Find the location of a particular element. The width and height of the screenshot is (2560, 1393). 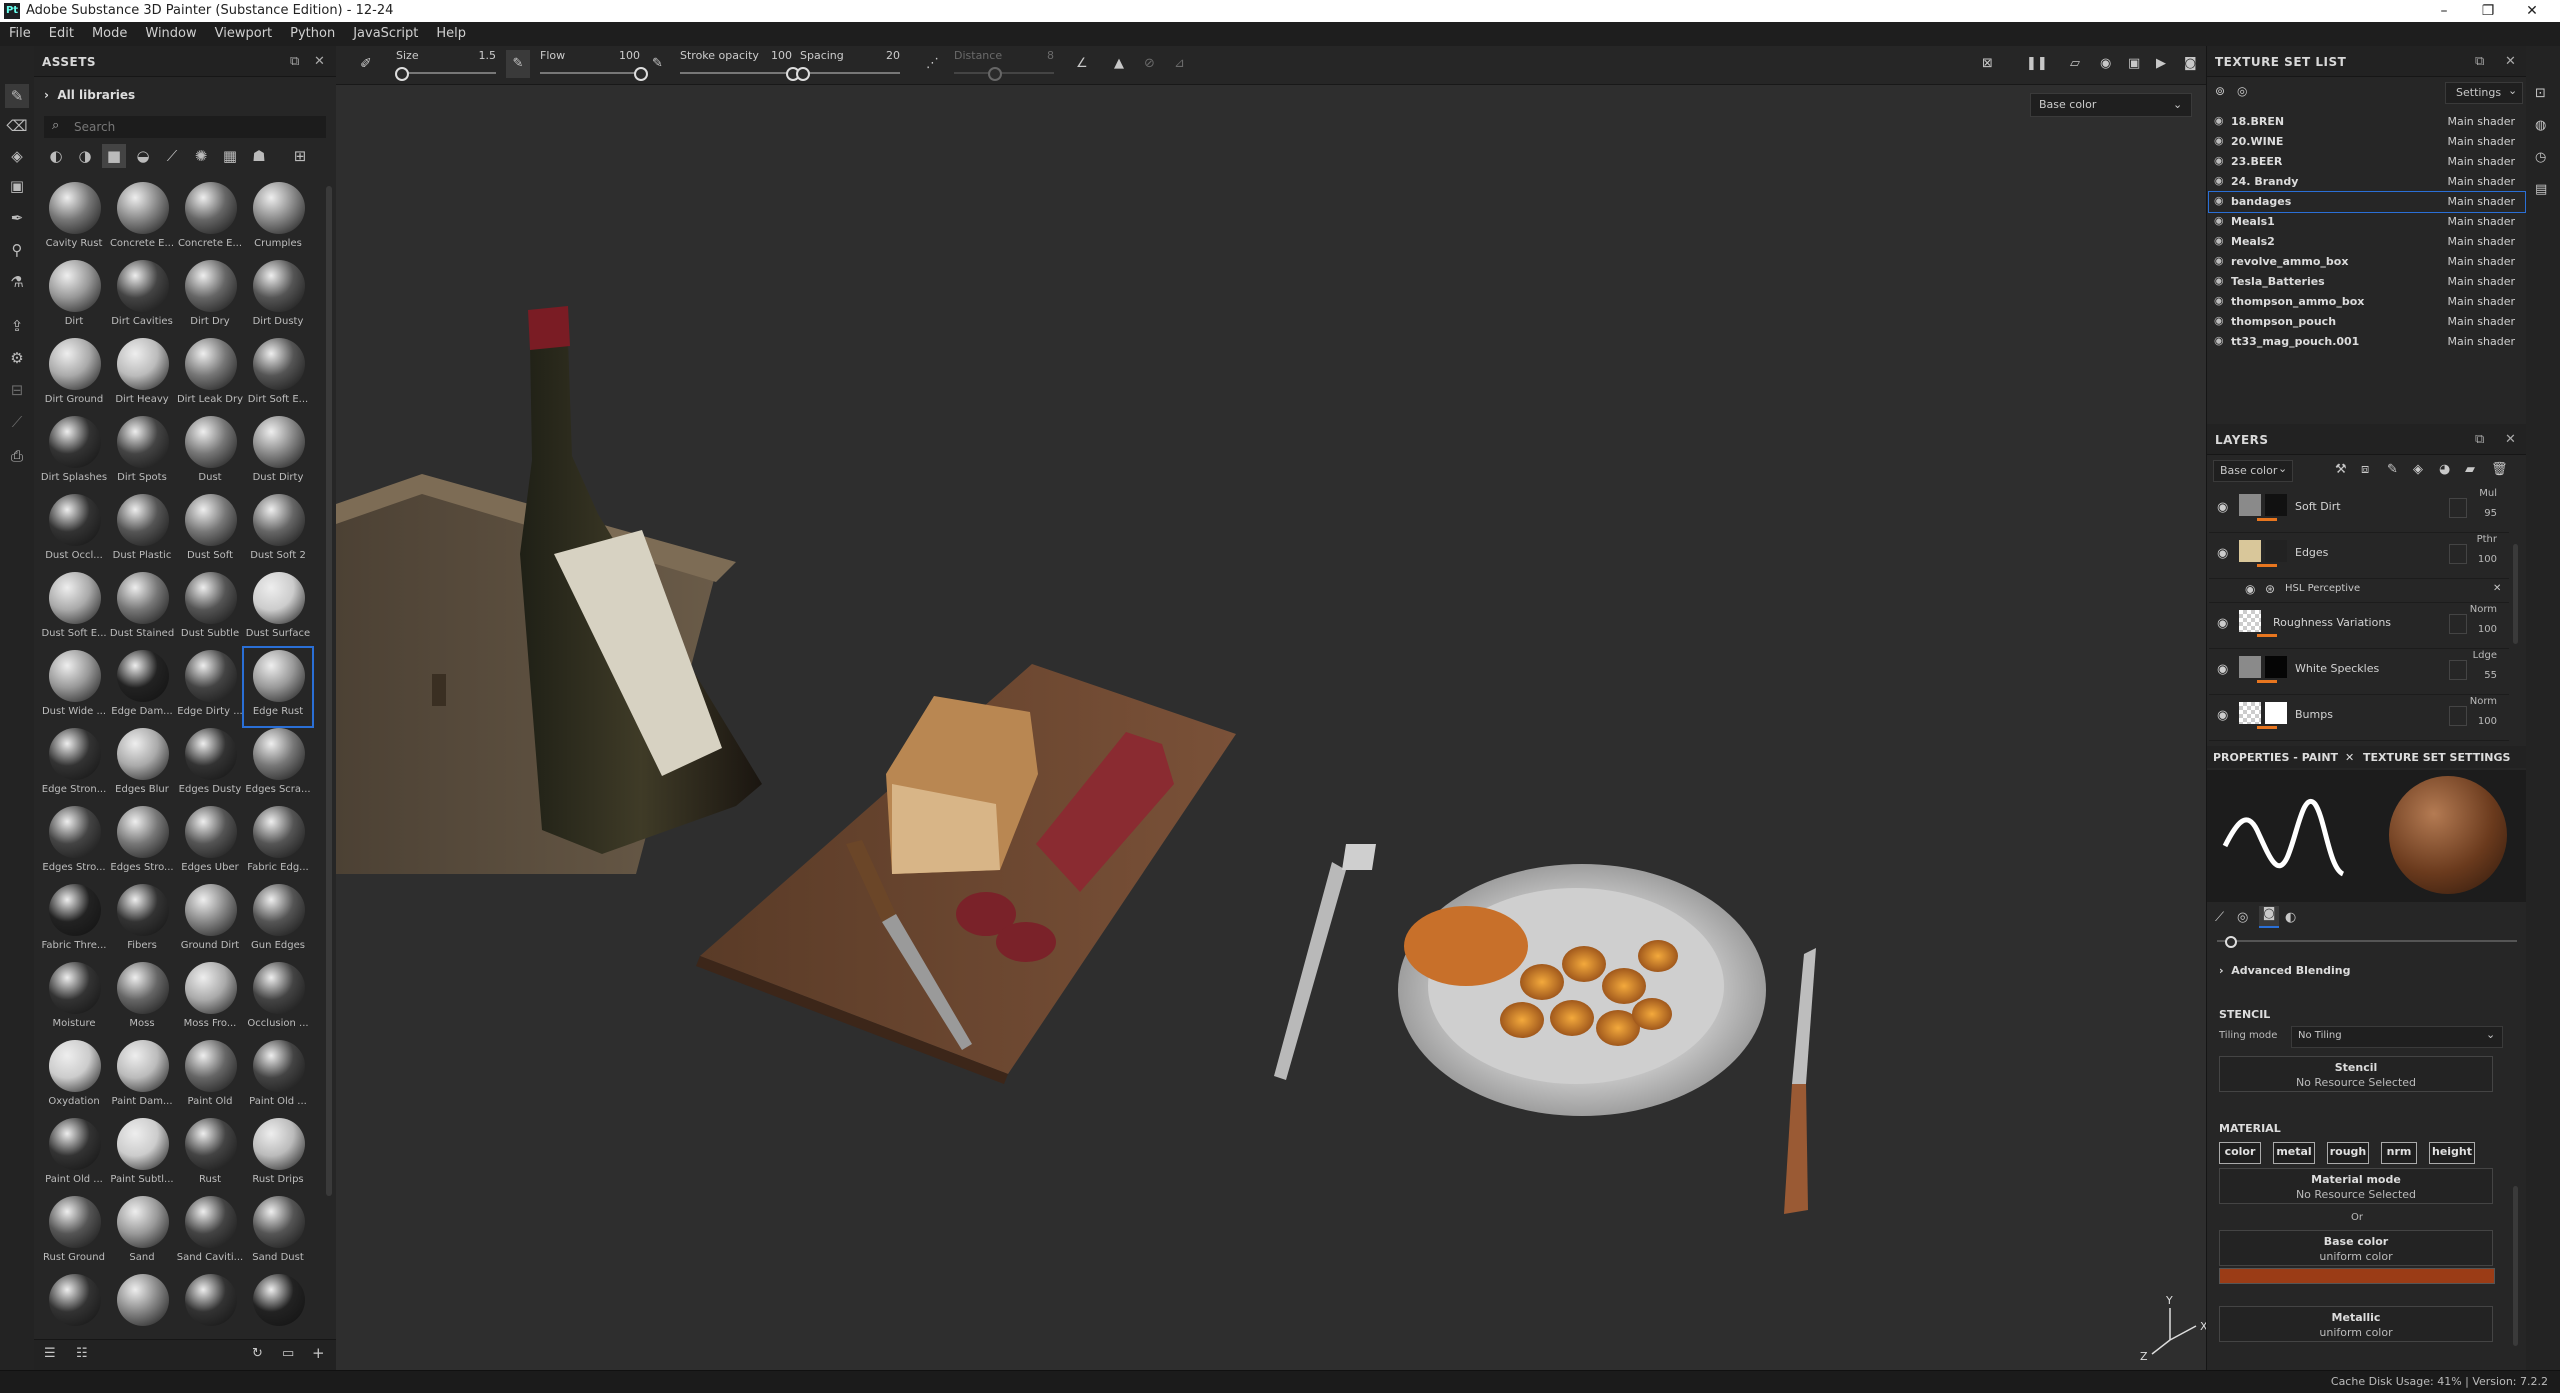

sort-icon: ☰ is located at coordinates (50, 1353).